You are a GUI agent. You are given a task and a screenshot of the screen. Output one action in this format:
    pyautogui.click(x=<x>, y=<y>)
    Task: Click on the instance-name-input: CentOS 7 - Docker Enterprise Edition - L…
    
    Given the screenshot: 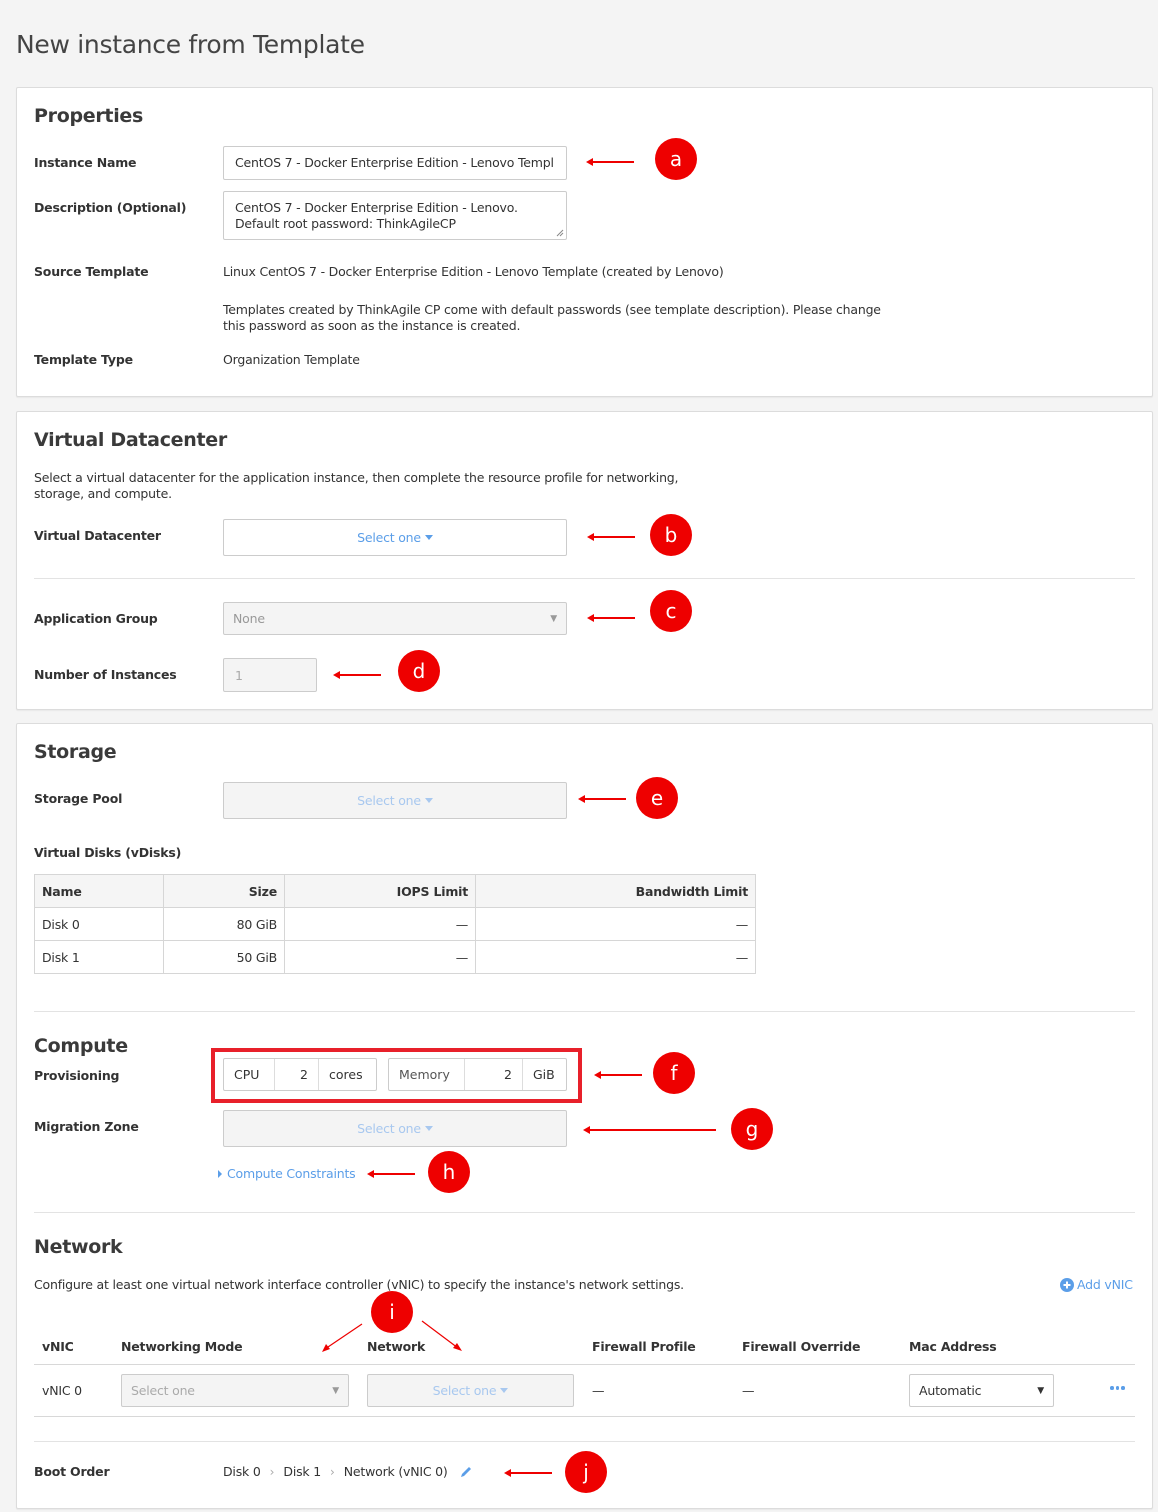 What is the action you would take?
    pyautogui.click(x=395, y=163)
    